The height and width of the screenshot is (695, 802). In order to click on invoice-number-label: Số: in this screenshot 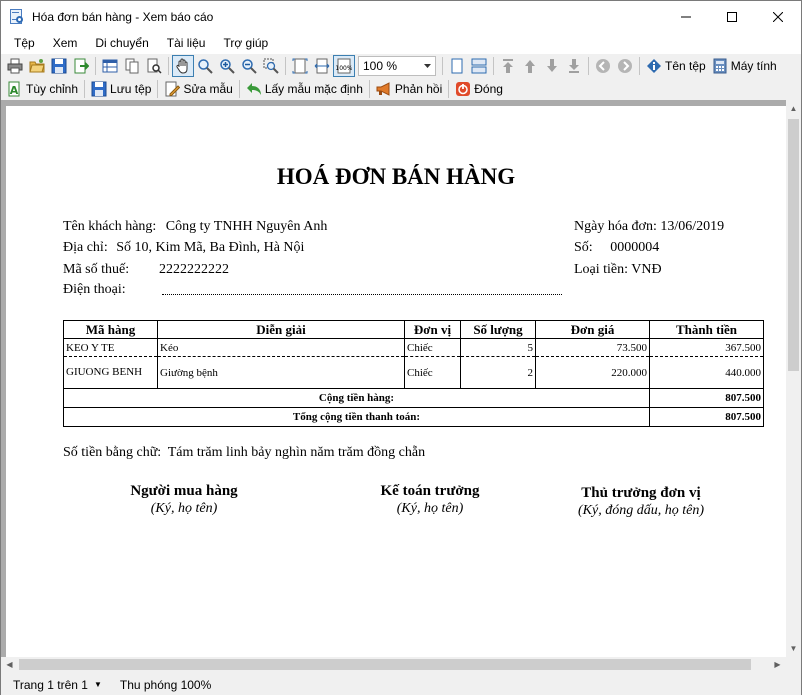, I will do `click(583, 247)`.